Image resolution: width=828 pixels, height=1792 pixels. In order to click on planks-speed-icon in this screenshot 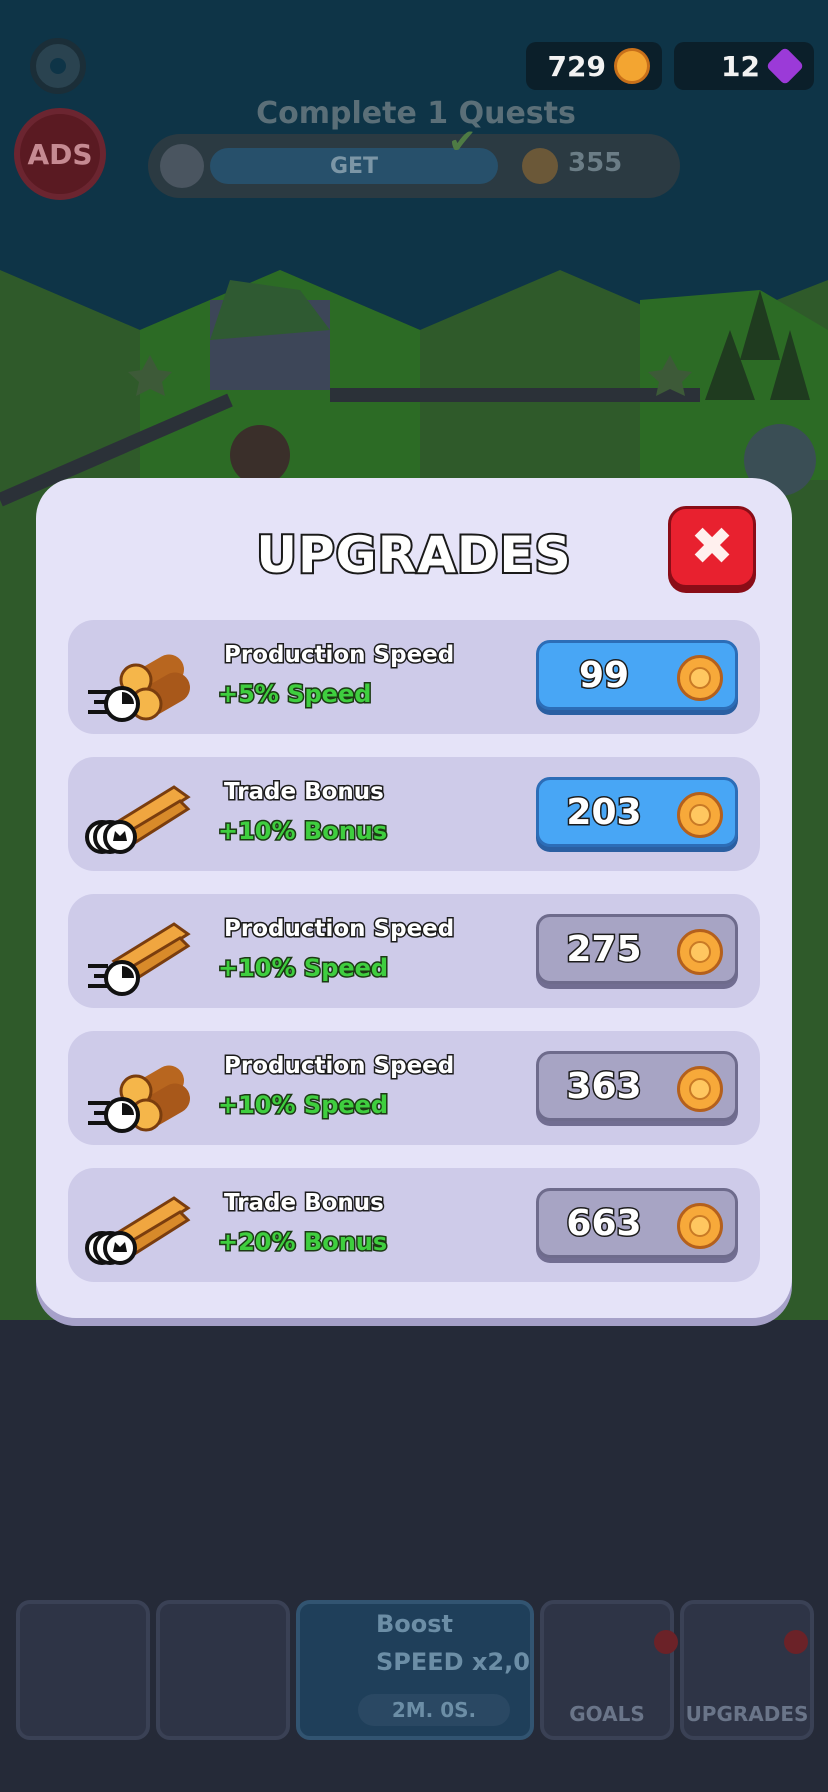, I will do `click(139, 951)`.